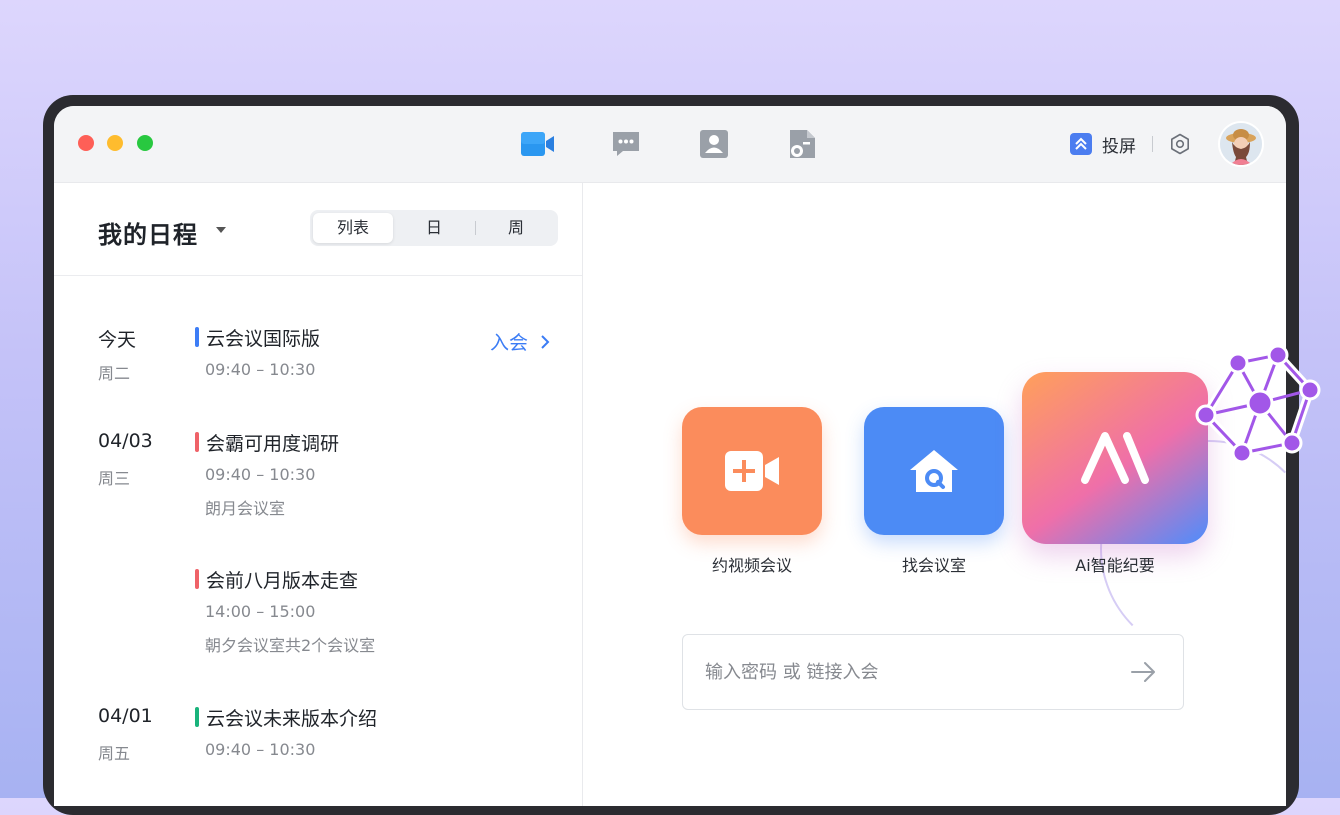 The height and width of the screenshot is (815, 1340). What do you see at coordinates (1152, 144) in the screenshot?
I see `toolbar-divider` at bounding box center [1152, 144].